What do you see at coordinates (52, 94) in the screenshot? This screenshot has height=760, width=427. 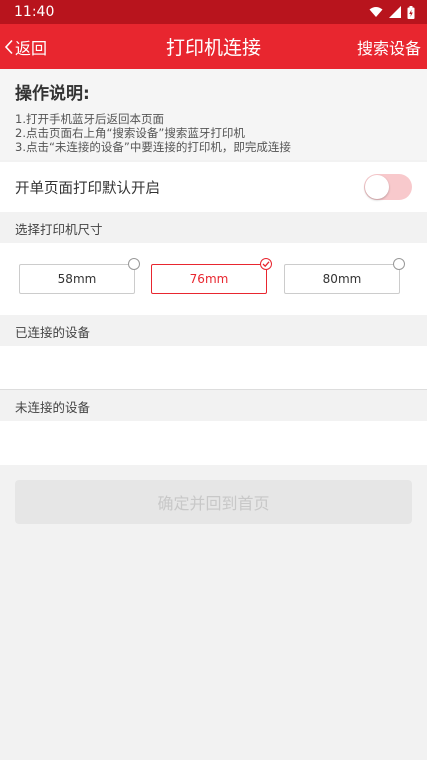 I see `instructions-title: 操作说明:` at bounding box center [52, 94].